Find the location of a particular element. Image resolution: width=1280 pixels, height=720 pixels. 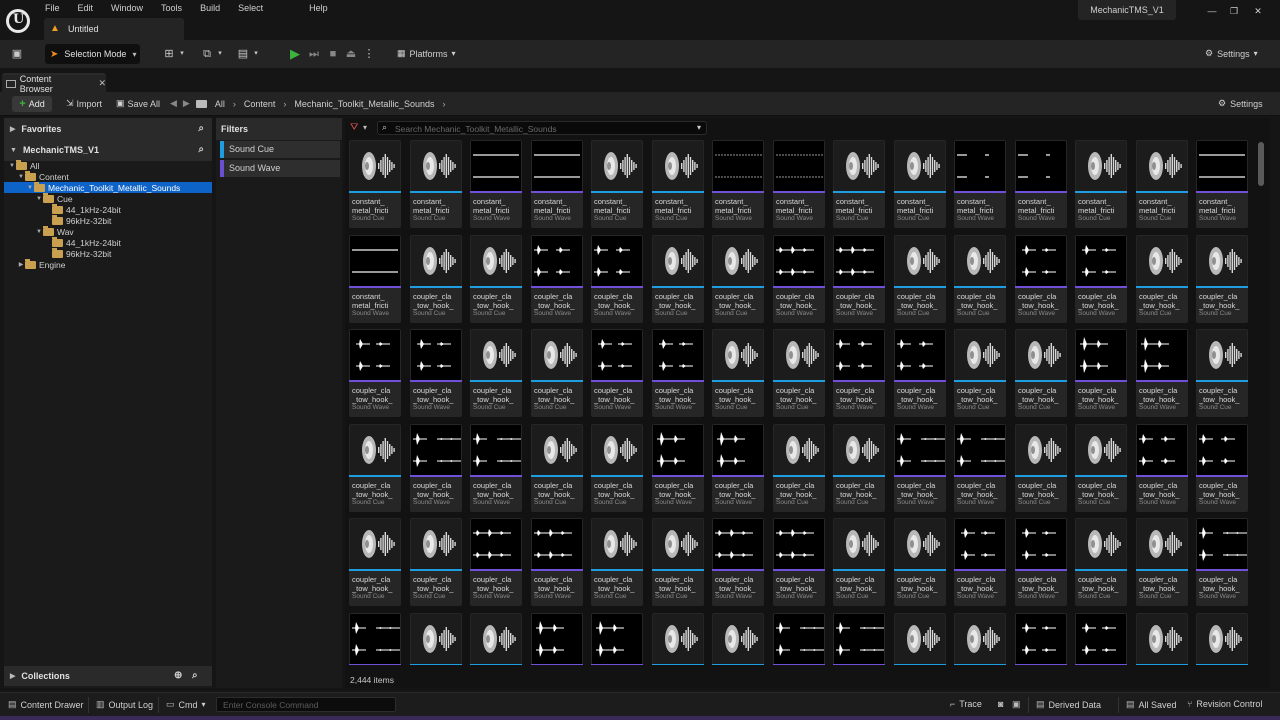

import-button: ⇲ Import is located at coordinates (84, 103).